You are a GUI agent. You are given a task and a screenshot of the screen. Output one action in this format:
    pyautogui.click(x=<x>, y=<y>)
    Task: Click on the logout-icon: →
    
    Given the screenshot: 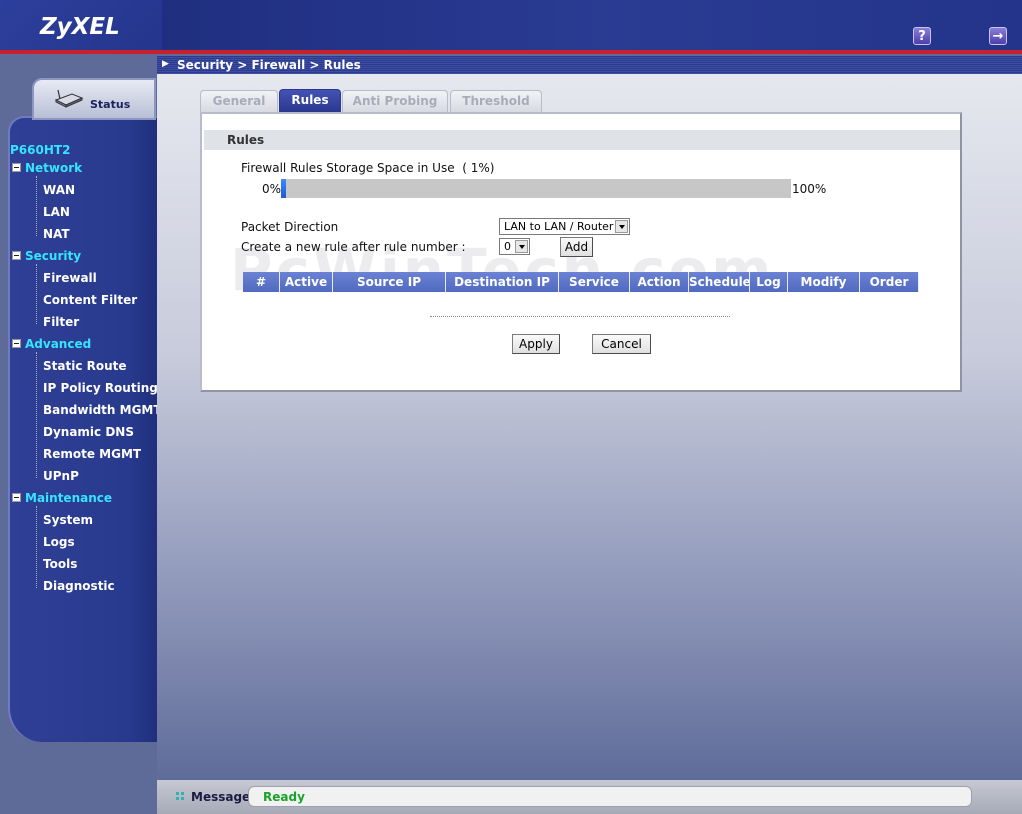 What is the action you would take?
    pyautogui.click(x=998, y=36)
    